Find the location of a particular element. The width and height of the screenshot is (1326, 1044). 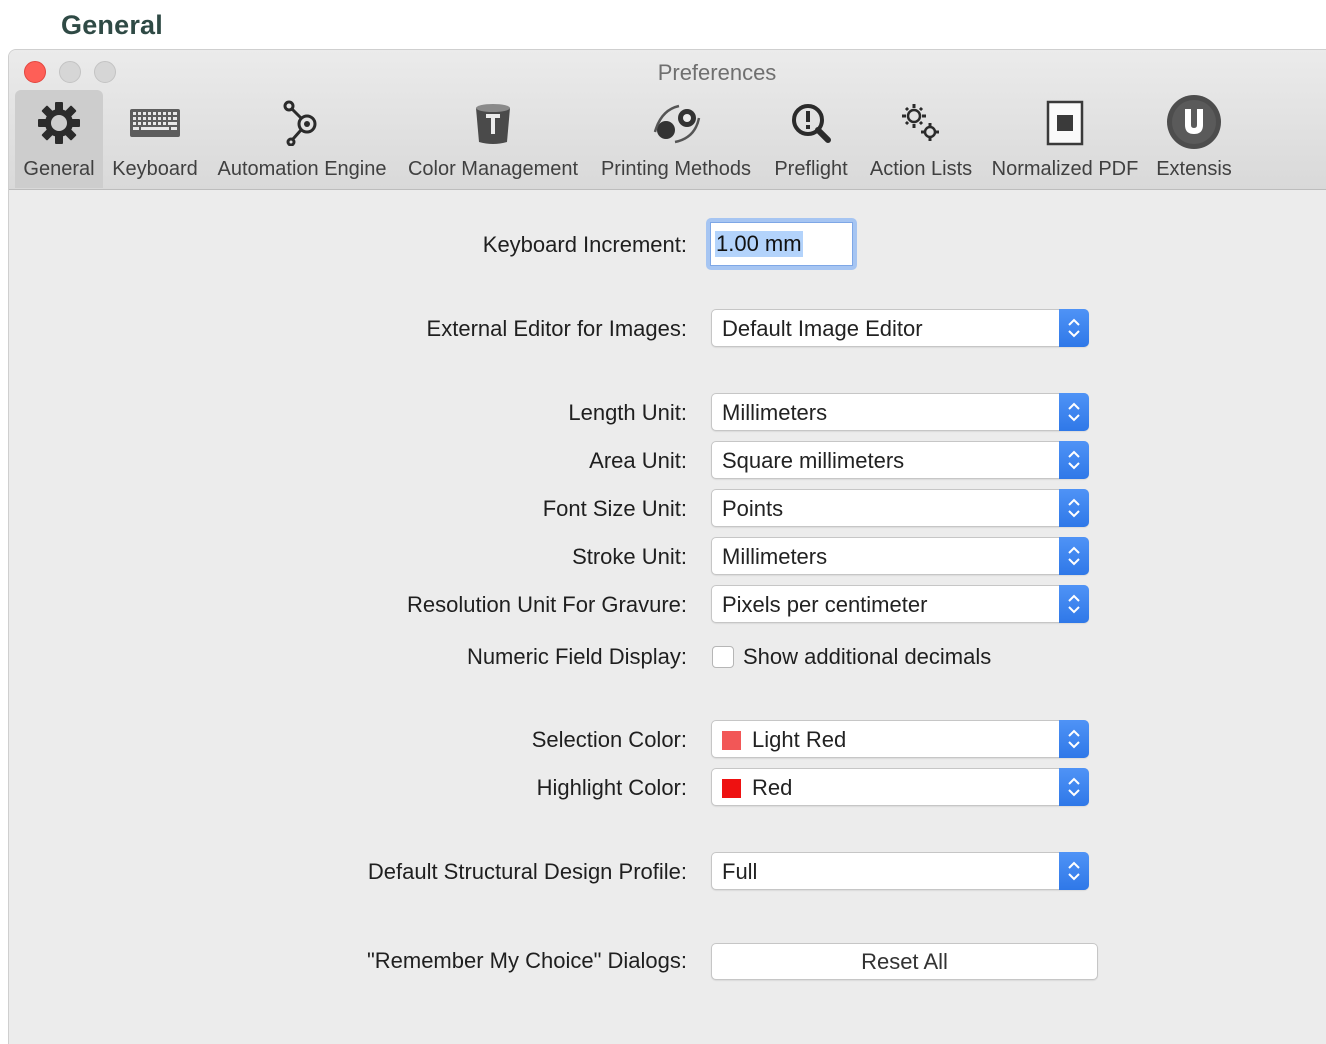

area-unit-value: Square millimeters is located at coordinates (813, 460).